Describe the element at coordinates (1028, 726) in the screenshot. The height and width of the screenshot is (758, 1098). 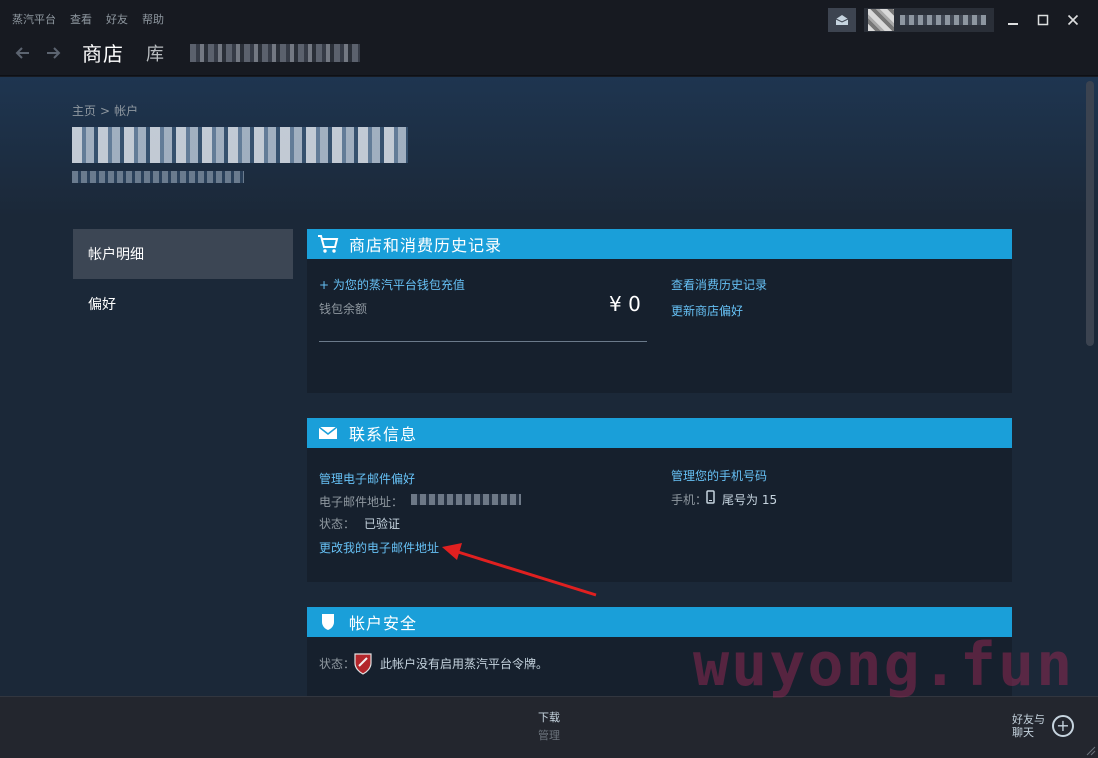
I see `friends-chat-label: 好友与聊天` at that location.